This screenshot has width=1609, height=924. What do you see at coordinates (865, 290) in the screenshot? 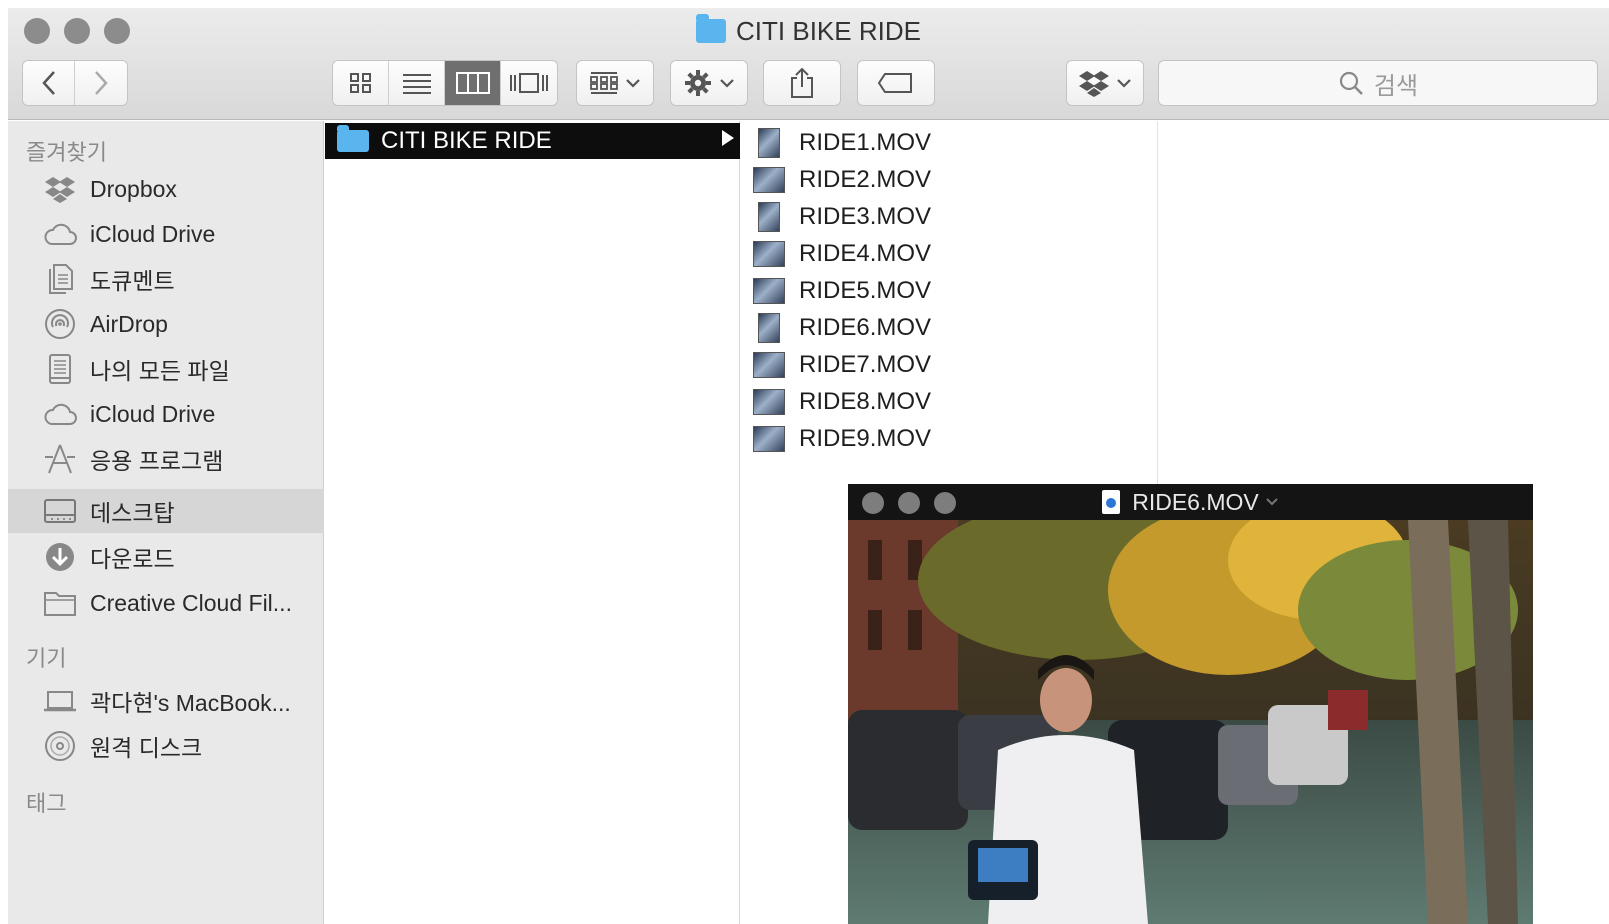
I see `file-name: RIDE5.MOV` at bounding box center [865, 290].